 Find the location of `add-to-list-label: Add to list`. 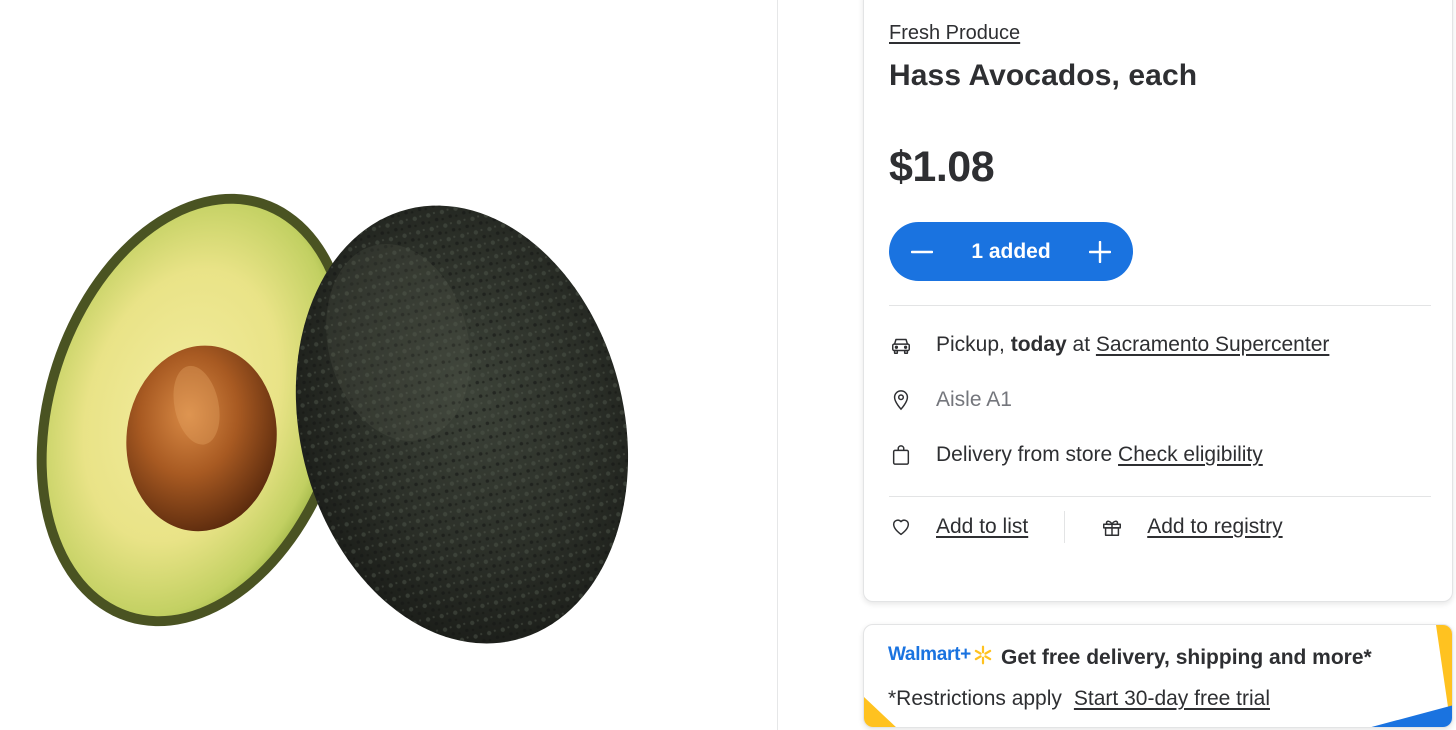

add-to-list-label: Add to list is located at coordinates (982, 527).